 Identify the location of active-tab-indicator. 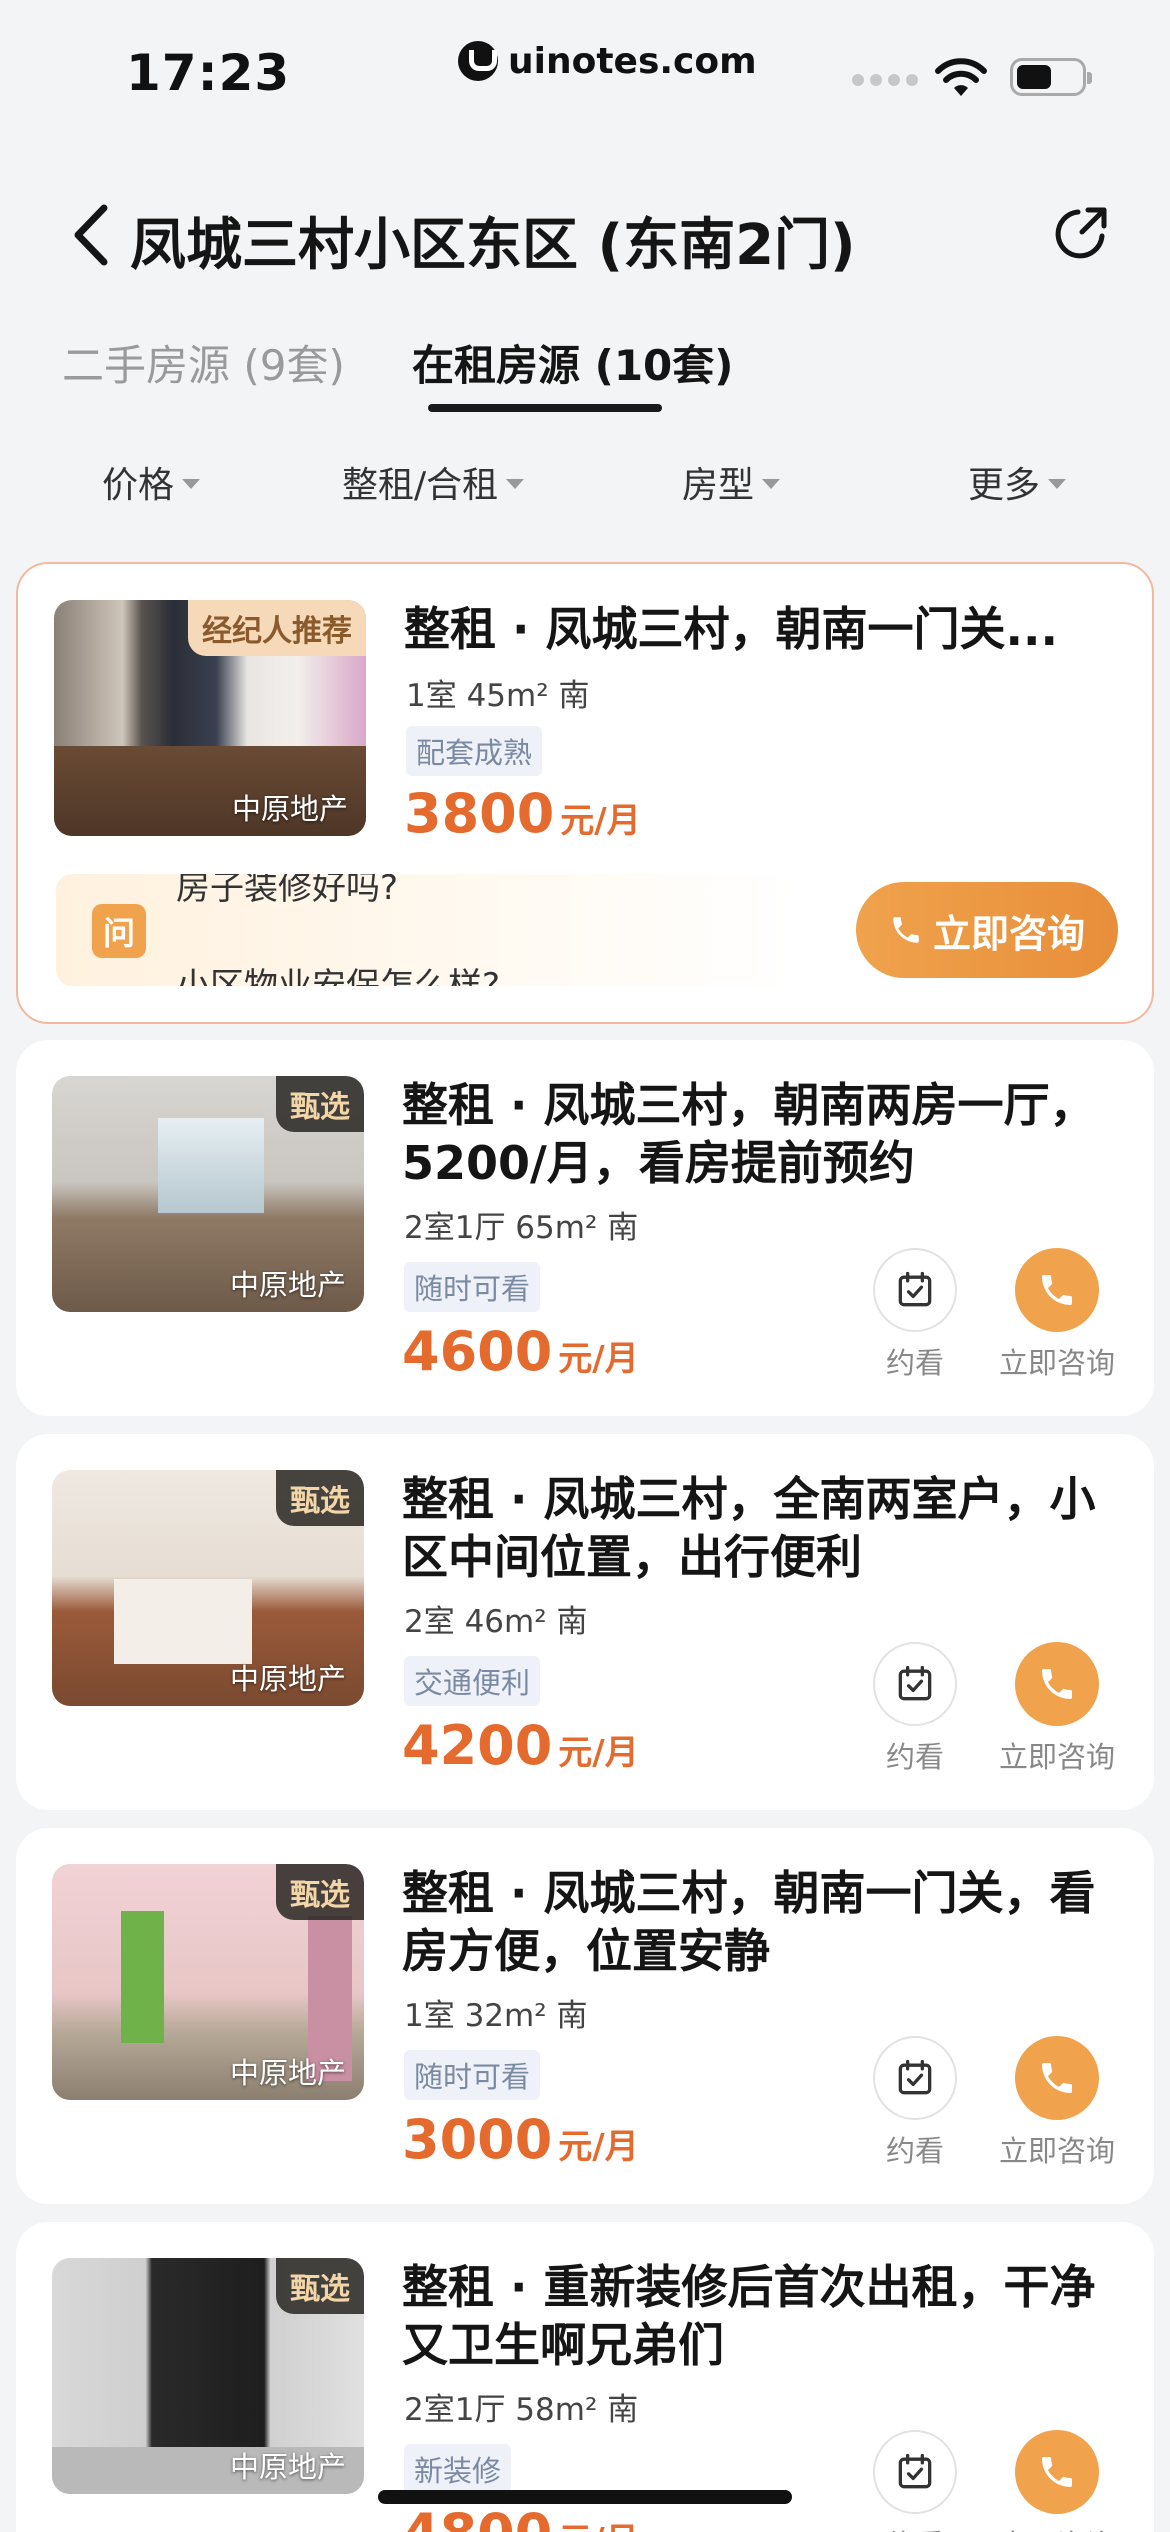
(545, 408).